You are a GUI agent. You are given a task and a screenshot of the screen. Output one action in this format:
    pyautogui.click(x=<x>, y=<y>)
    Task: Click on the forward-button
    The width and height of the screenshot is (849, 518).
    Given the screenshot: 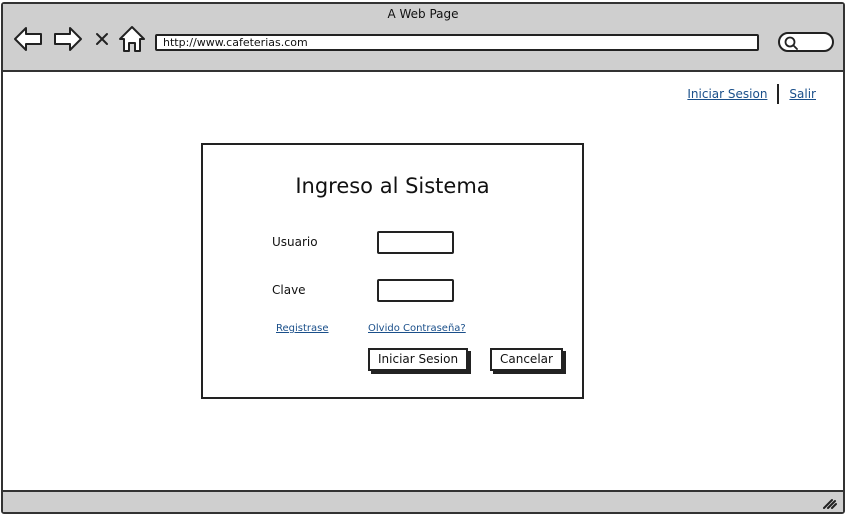 What is the action you would take?
    pyautogui.click(x=68, y=39)
    